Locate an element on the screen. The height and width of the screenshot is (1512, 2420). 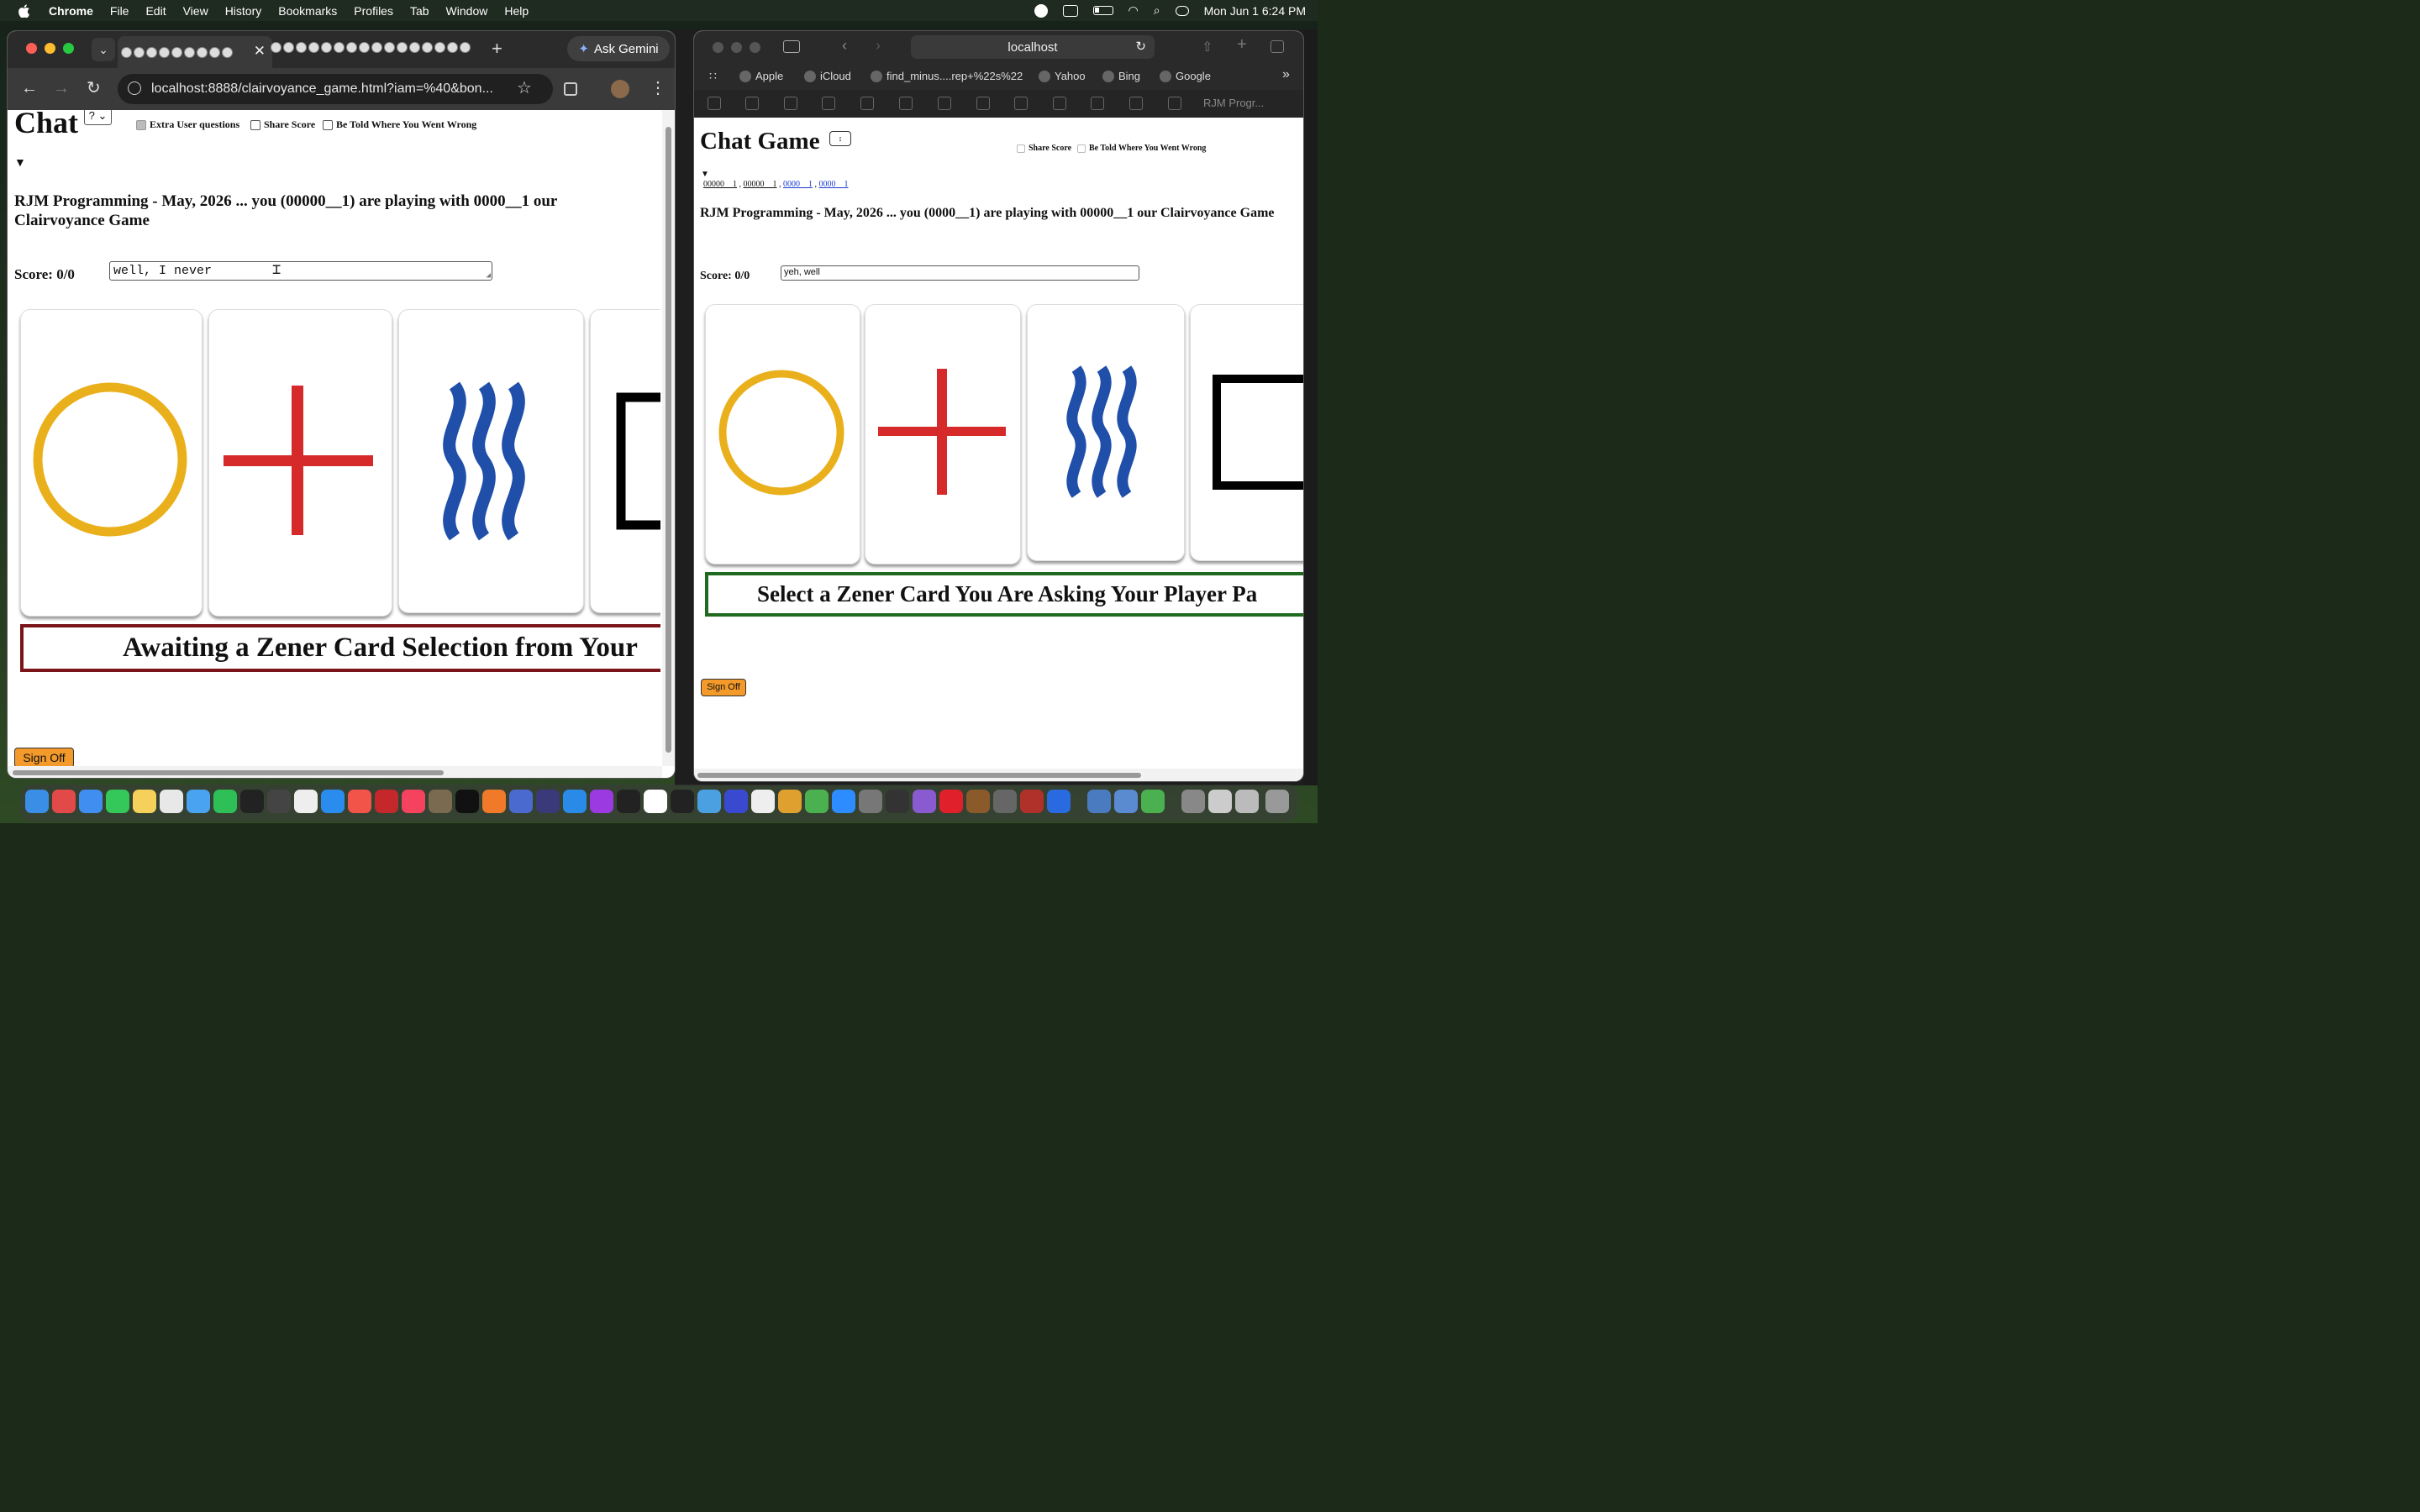
battery-icon is located at coordinates (1103, 10).